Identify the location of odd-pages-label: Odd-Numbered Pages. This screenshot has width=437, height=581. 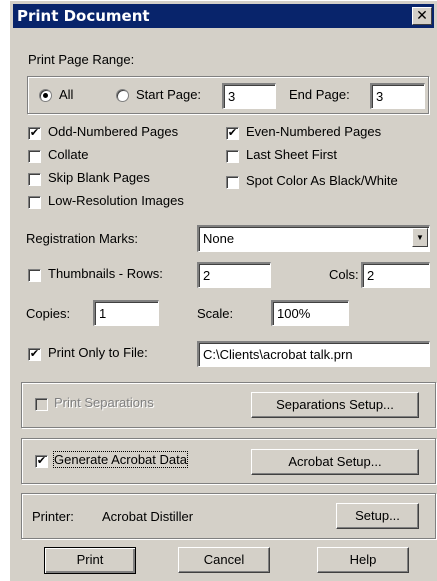
(113, 131).